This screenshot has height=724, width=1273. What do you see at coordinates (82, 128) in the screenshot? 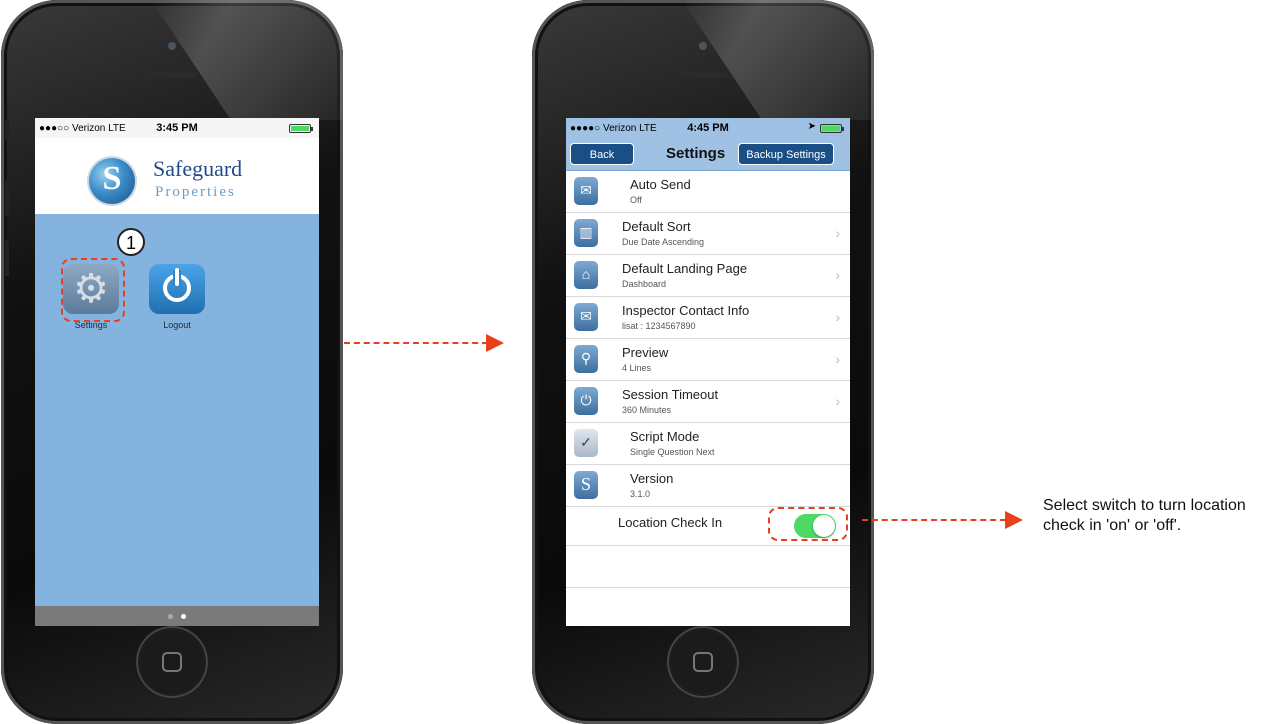
I see `carrier-label: ●●●○○ Verizon LTE` at bounding box center [82, 128].